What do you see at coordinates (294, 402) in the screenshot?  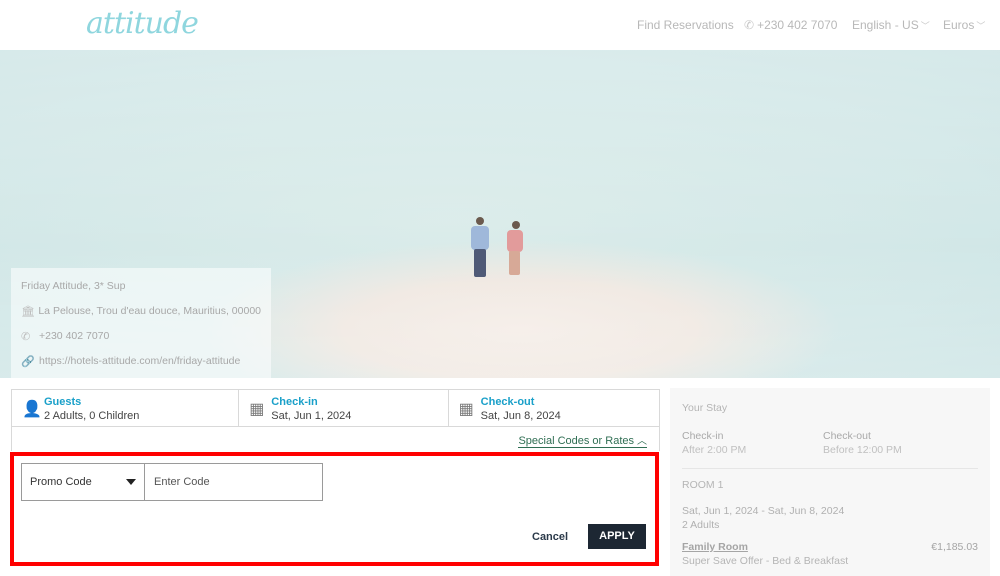 I see `checkin-label: Check-in` at bounding box center [294, 402].